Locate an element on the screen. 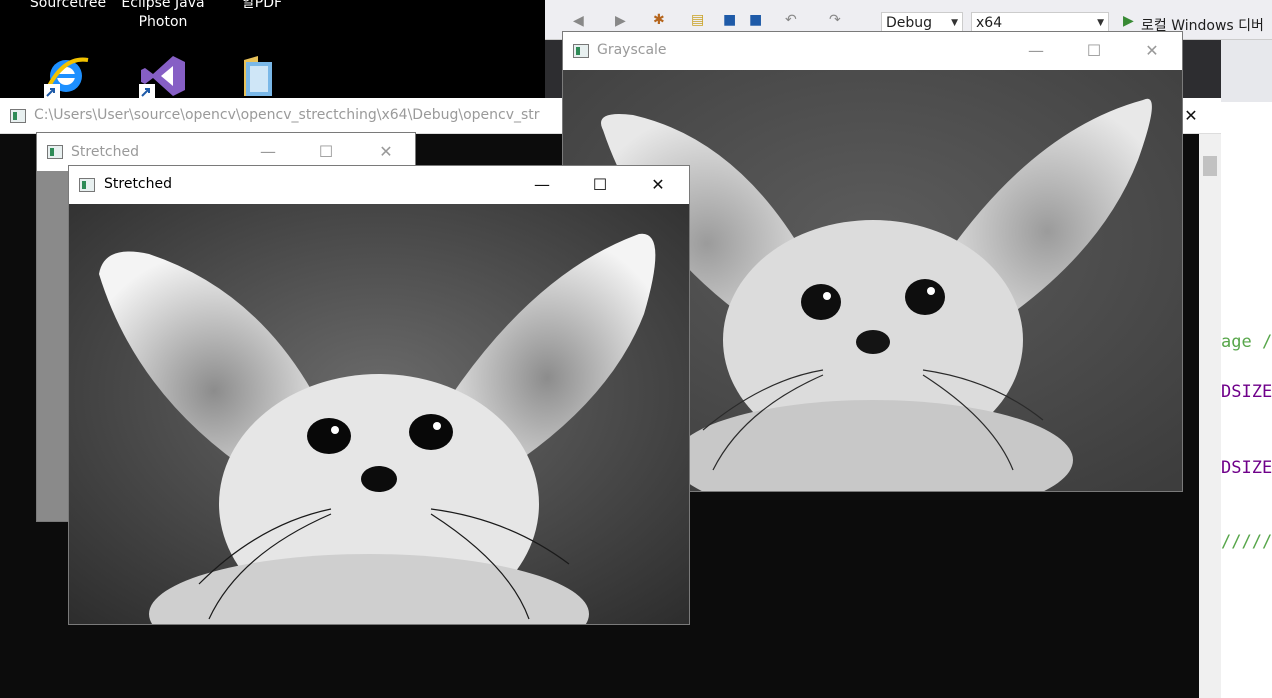 Image resolution: width=1272 pixels, height=698 pixels. vs-doc-tabs is located at coordinates (1246, 71).